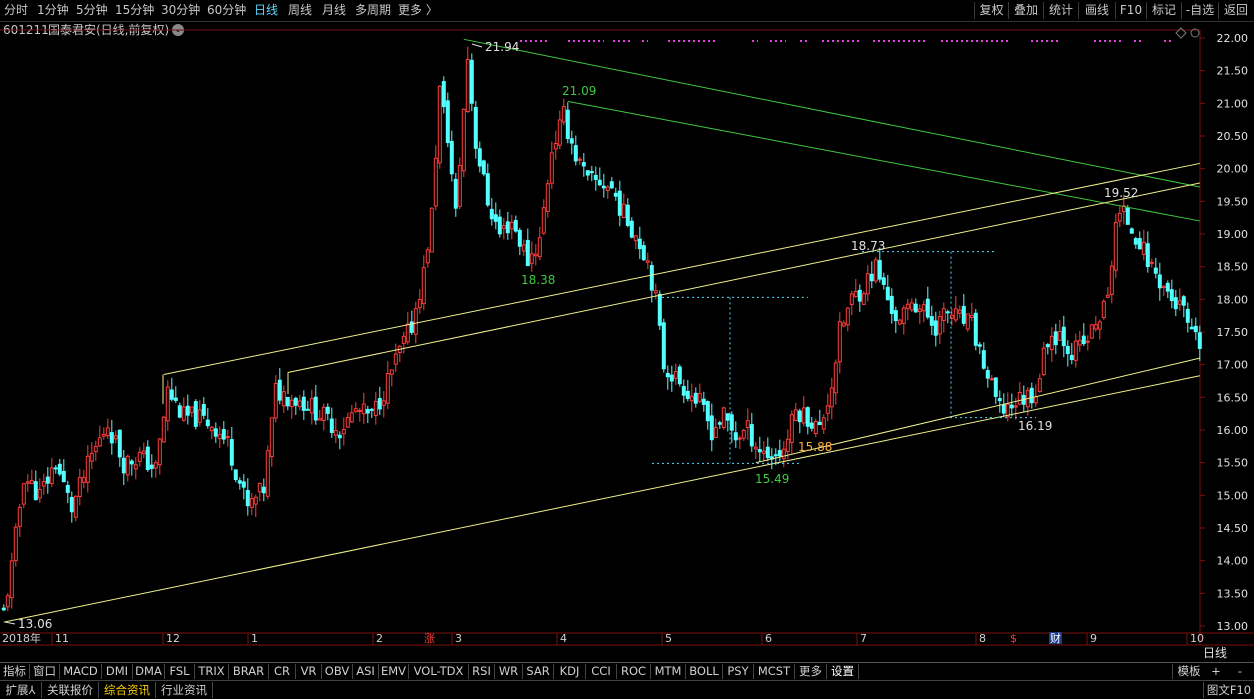 This screenshot has height=699, width=1254. What do you see at coordinates (1233, 397) in the screenshot?
I see `y-tick-label: 16.50` at bounding box center [1233, 397].